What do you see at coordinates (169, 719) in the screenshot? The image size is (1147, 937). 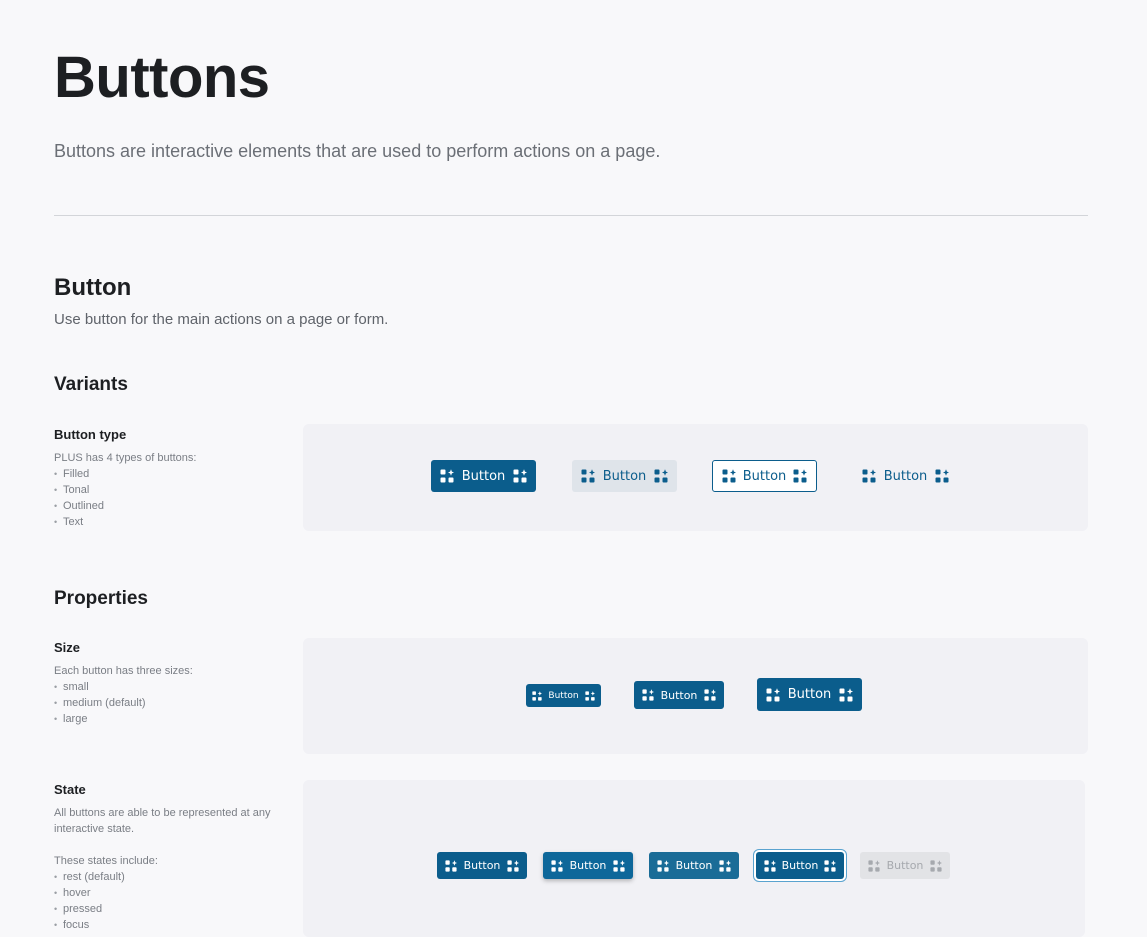 I see `list-item: large` at bounding box center [169, 719].